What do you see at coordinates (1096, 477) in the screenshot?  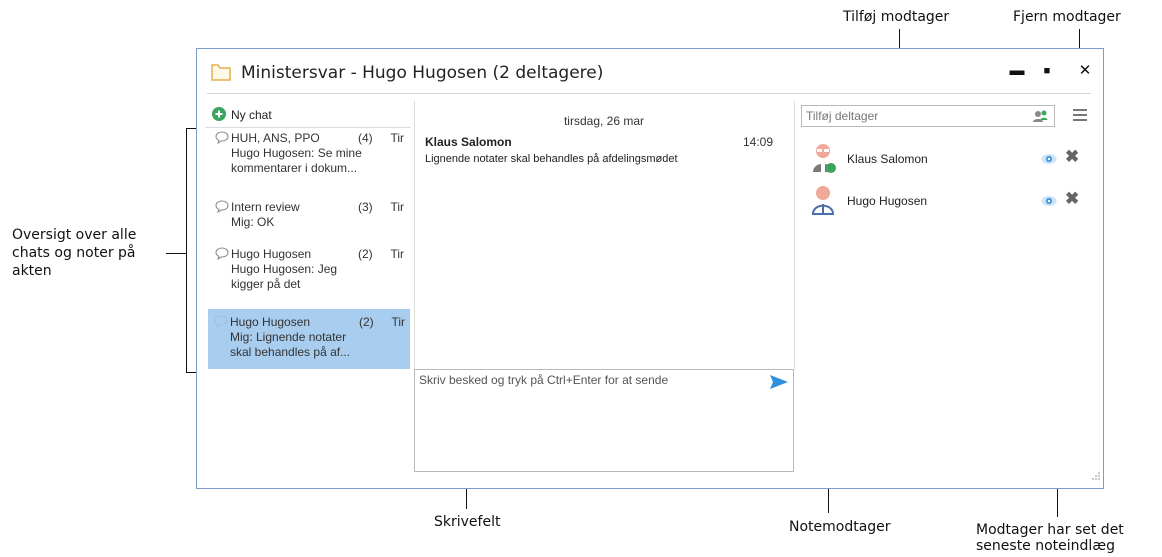 I see `resize-grip-icon` at bounding box center [1096, 477].